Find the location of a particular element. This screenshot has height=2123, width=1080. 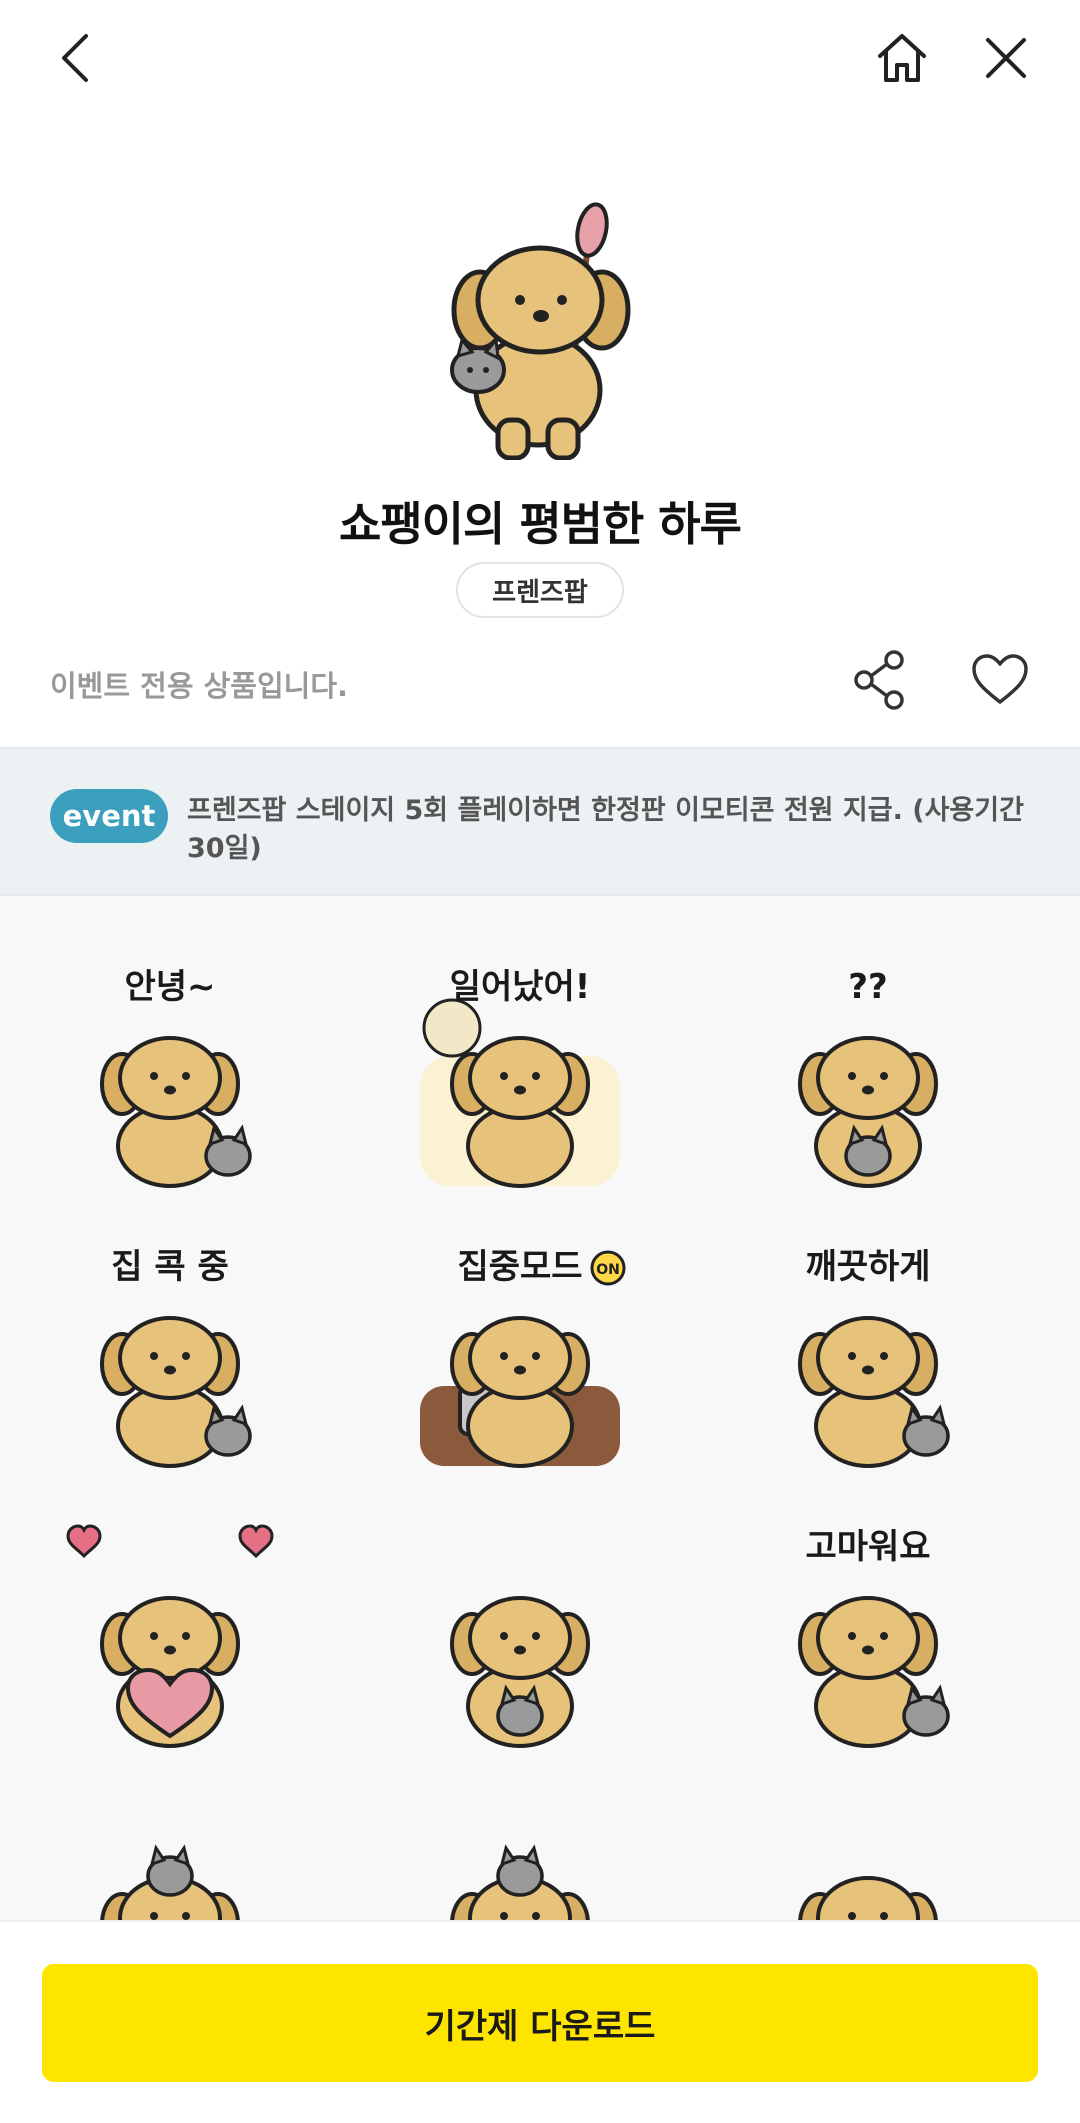

sticker-caption: 안녕~ is located at coordinates (169, 987).